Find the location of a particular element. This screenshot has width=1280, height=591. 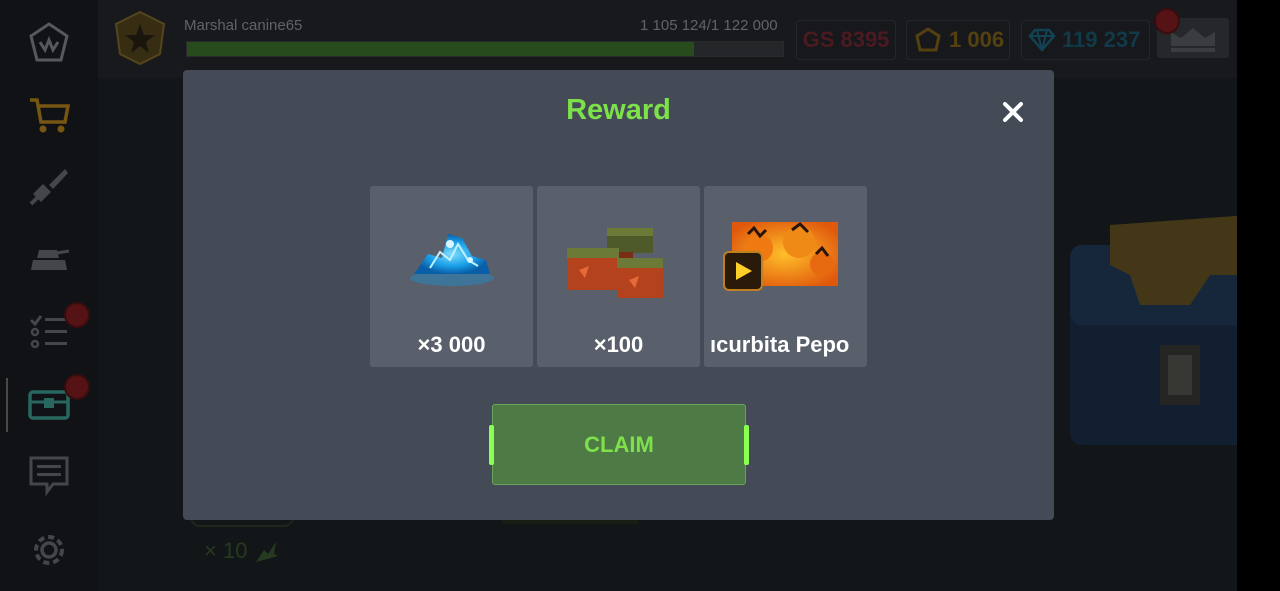

reward-card: ×3 000 is located at coordinates (451, 276).